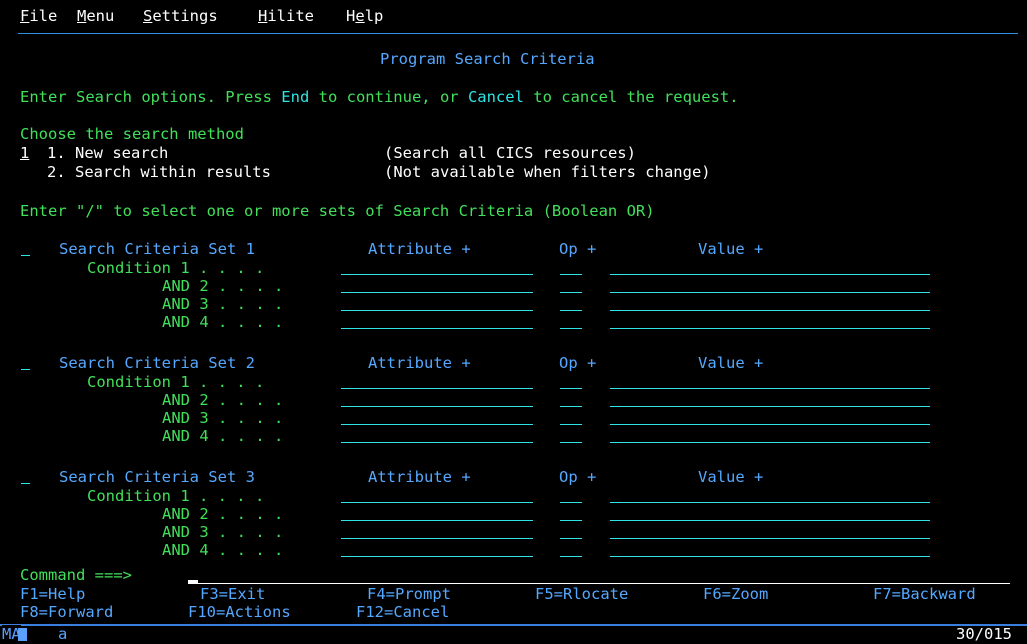  Describe the element at coordinates (770, 556) in the screenshot. I see `set-3-cond-4-value-field` at that location.